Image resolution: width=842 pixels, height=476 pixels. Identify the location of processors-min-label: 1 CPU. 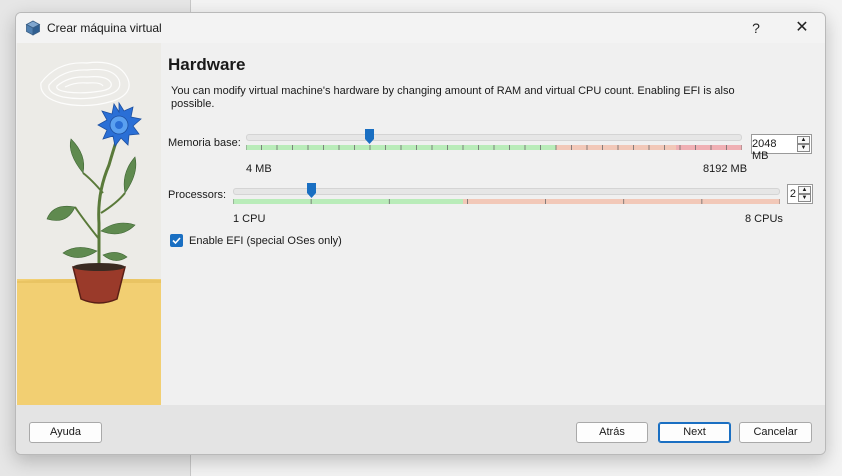
(249, 219).